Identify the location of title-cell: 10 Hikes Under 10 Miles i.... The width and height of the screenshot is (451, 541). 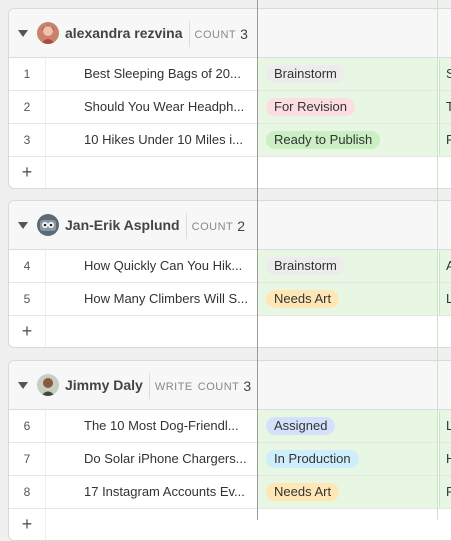
(168, 140).